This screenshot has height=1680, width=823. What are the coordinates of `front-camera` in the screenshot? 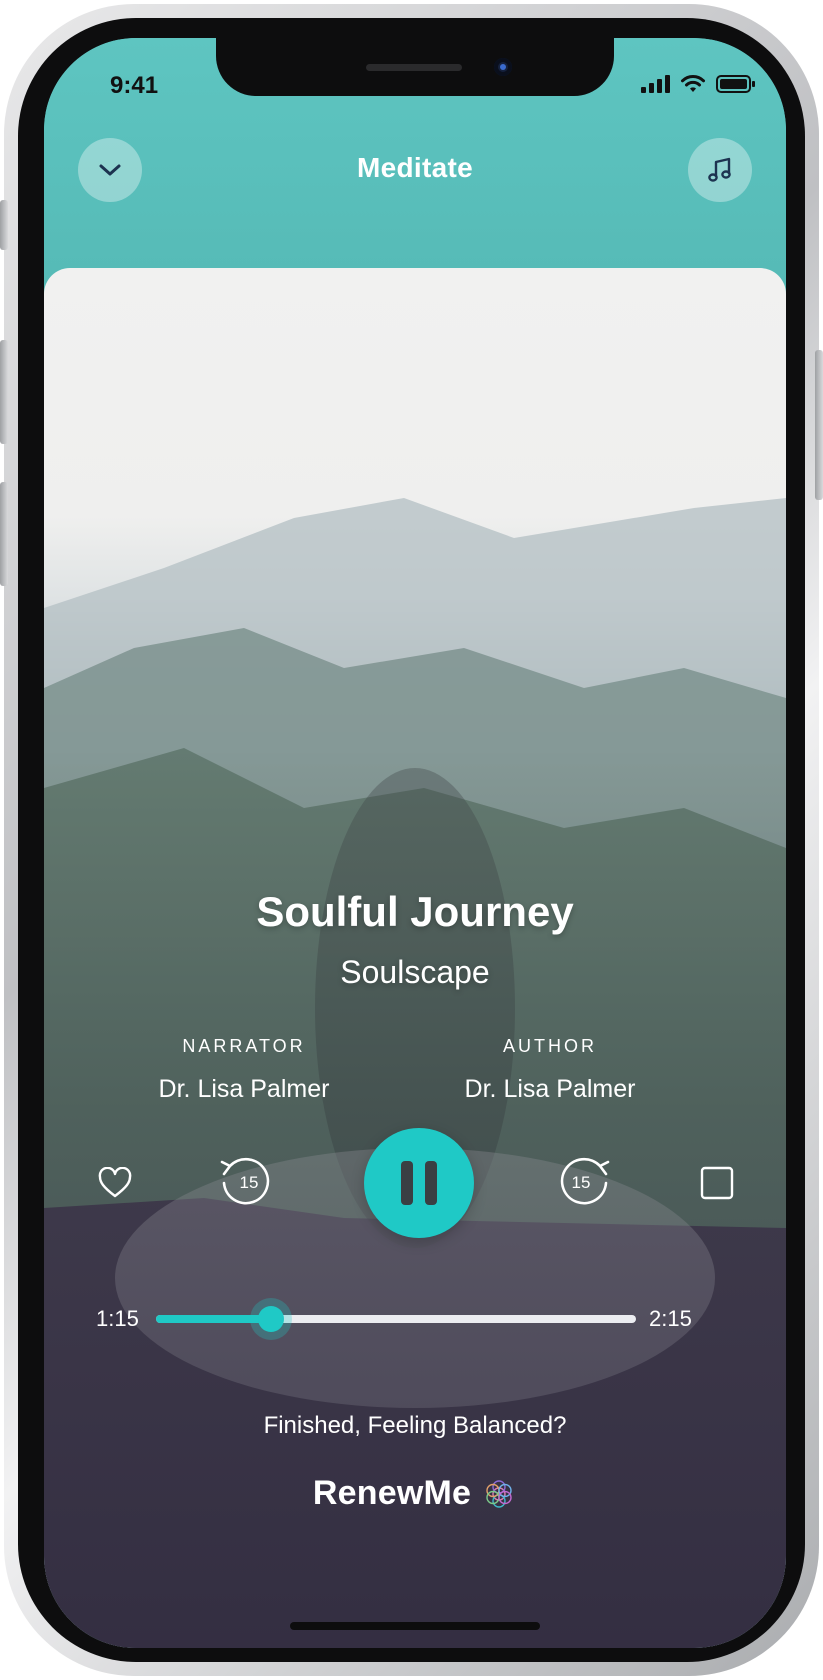 It's located at (503, 67).